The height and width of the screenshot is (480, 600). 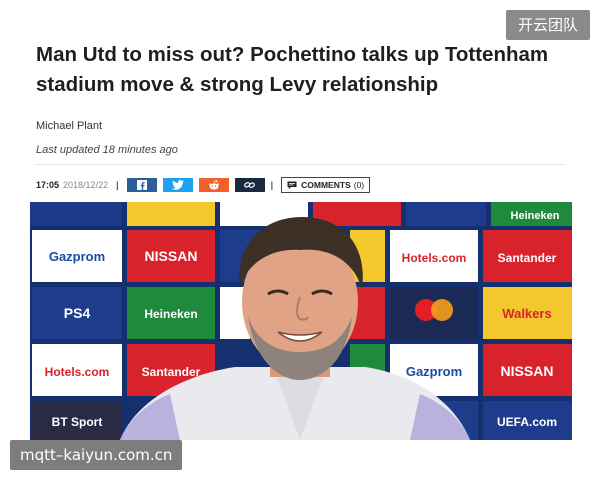 I want to click on share-link-button, so click(x=249, y=185).